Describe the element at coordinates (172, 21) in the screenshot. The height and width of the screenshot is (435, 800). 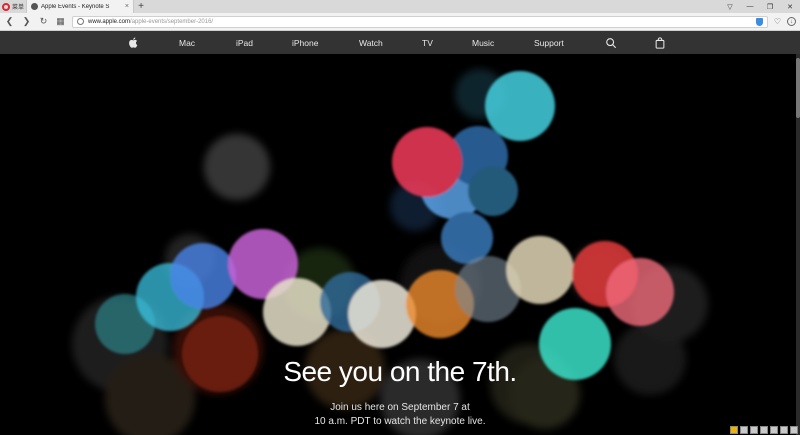
I see `url-path: /apple-events/september-2016/` at that location.